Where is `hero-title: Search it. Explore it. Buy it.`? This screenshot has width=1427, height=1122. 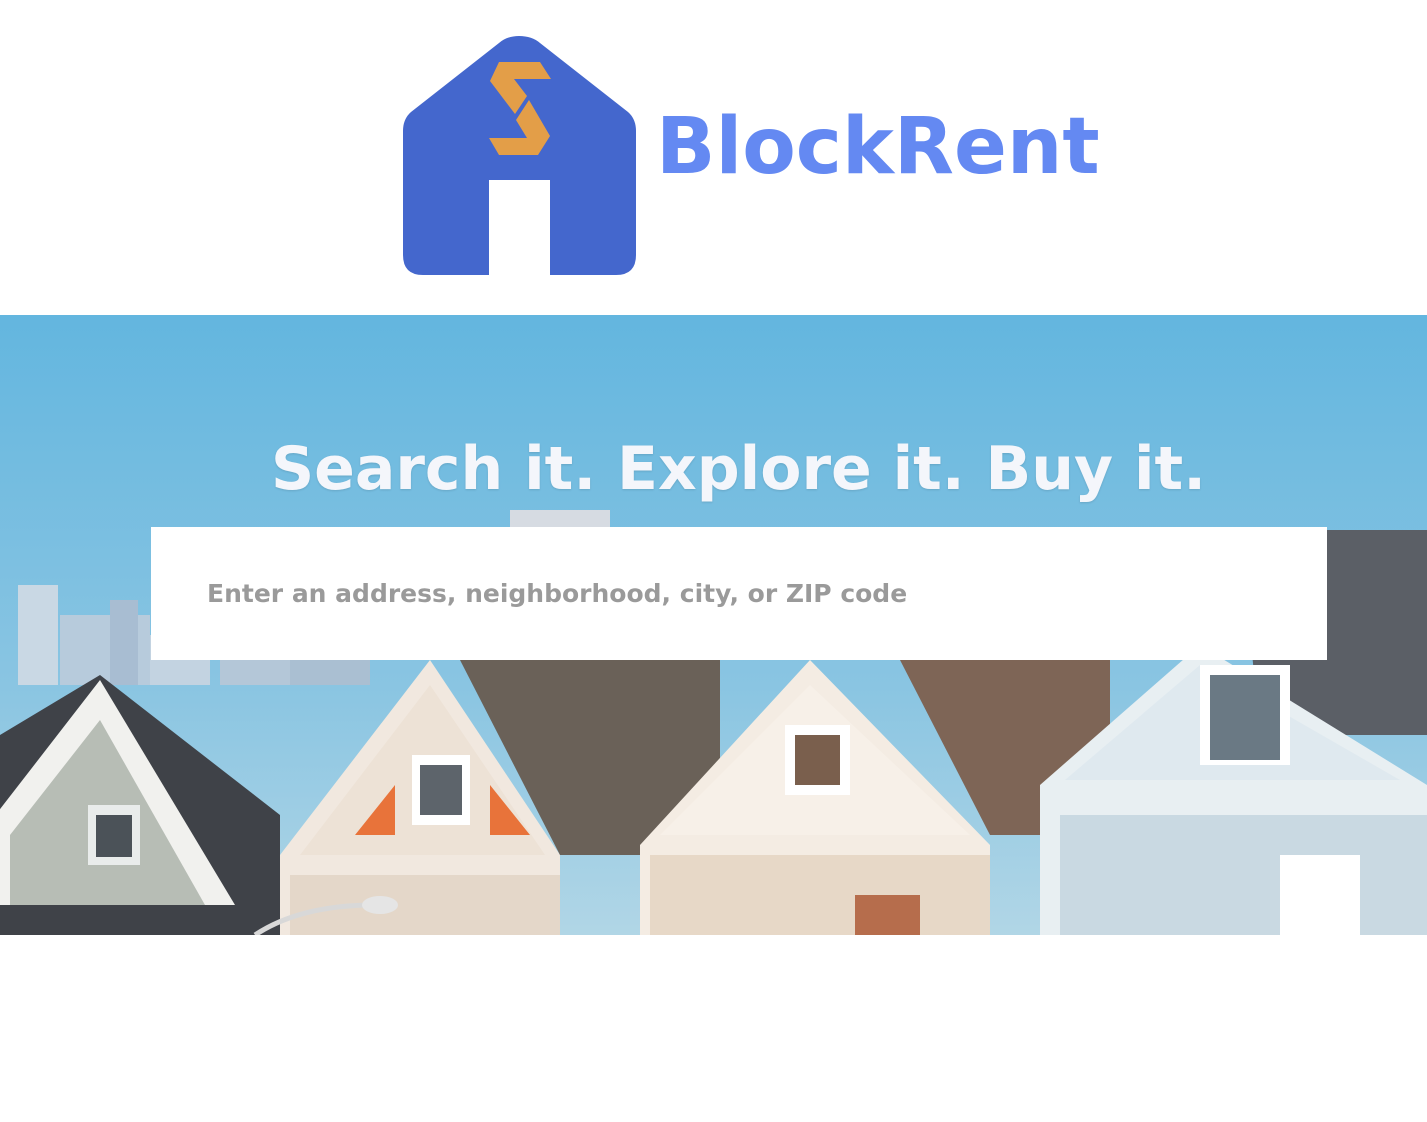 hero-title: Search it. Explore it. Buy it. is located at coordinates (738, 469).